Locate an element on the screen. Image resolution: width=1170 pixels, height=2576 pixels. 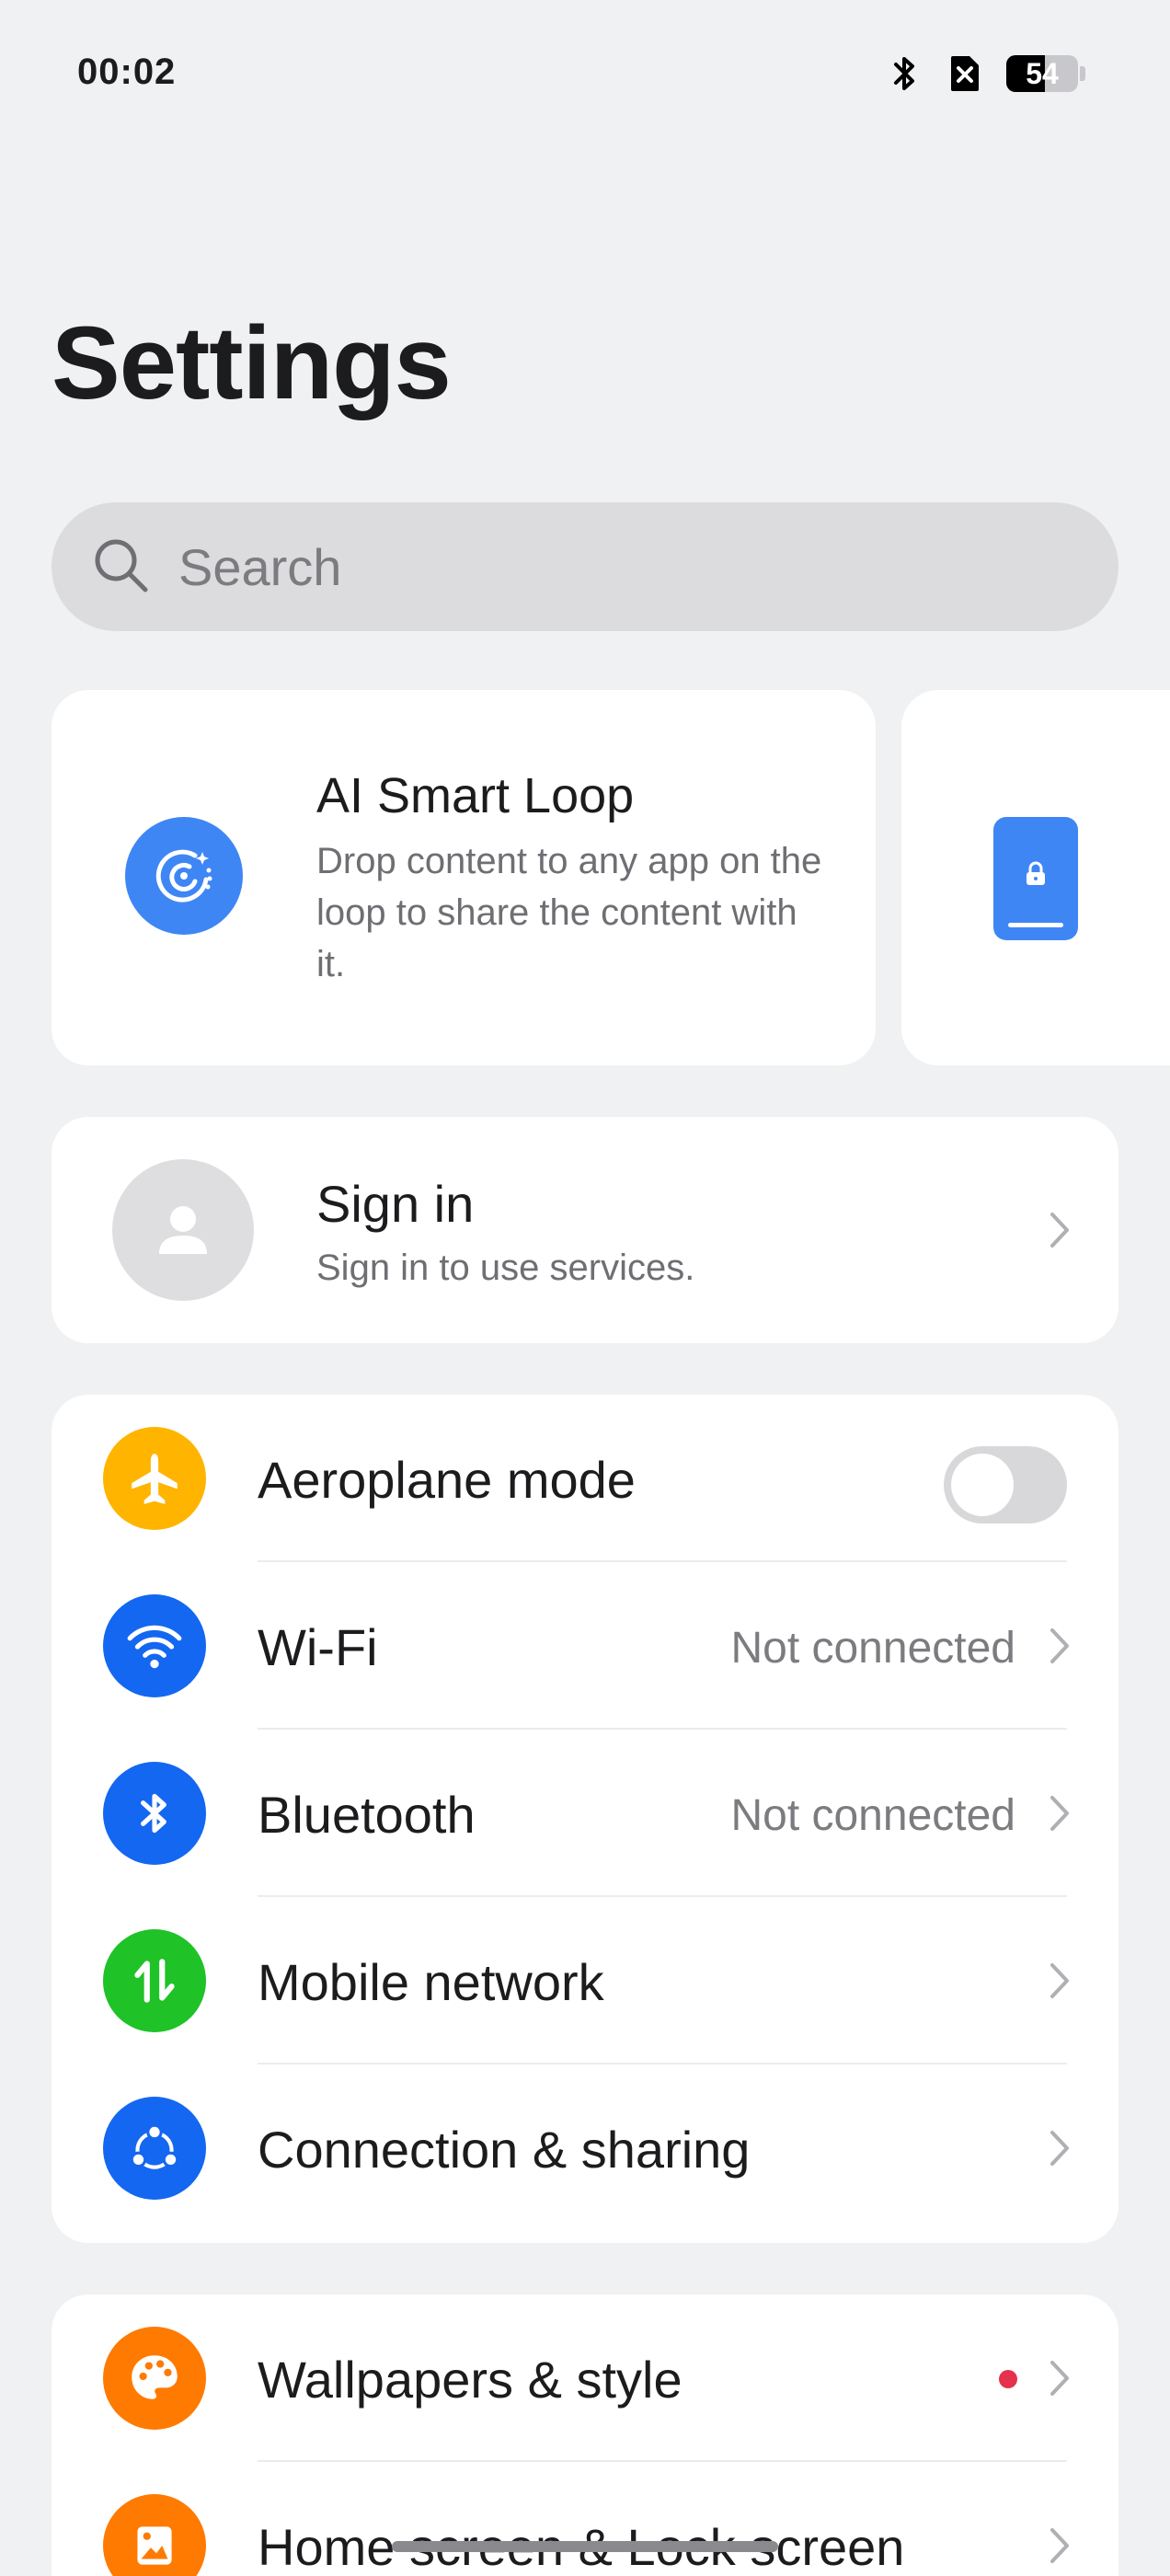
palette-icon is located at coordinates (154, 2378).